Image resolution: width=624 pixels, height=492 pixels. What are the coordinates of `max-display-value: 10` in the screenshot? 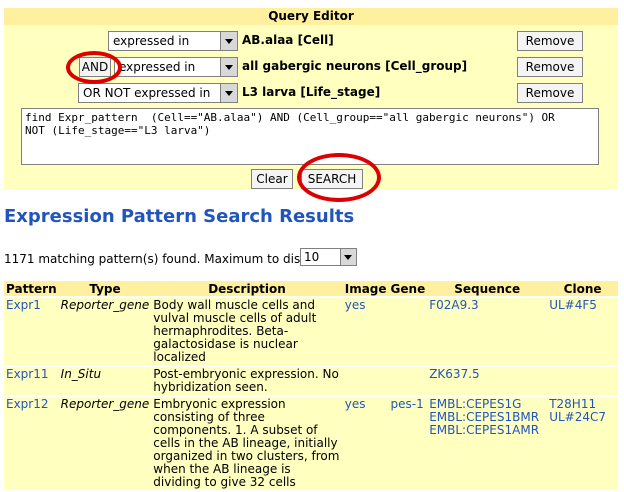 It's located at (312, 257).